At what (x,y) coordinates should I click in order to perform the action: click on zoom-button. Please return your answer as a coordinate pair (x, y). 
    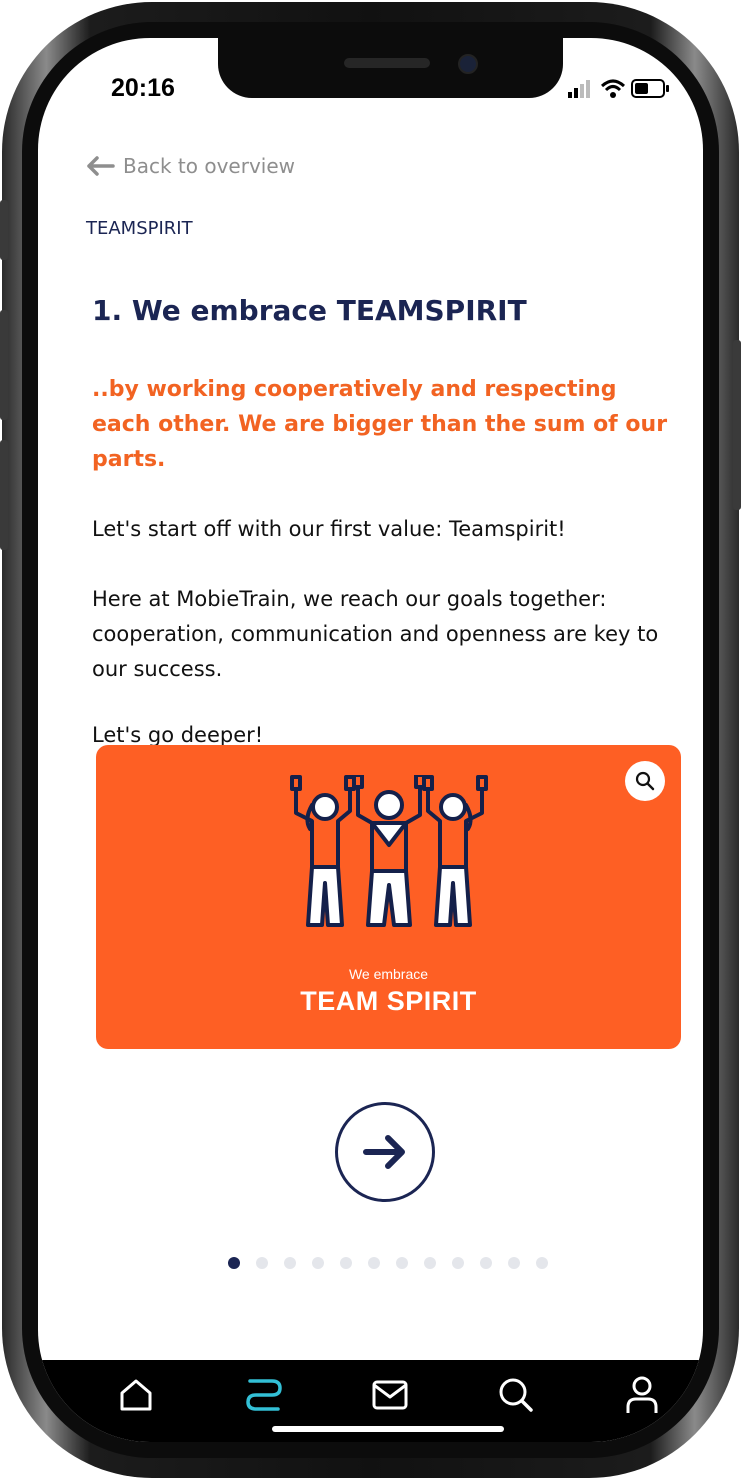
    Looking at the image, I should click on (645, 781).